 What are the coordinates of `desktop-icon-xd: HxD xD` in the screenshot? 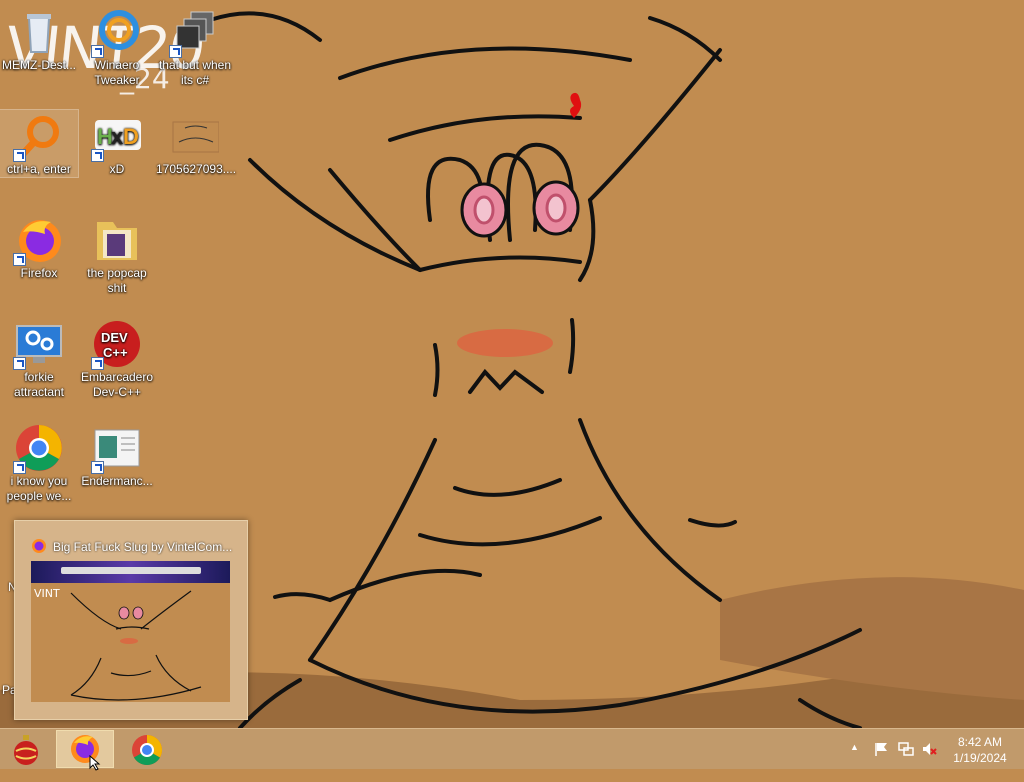 It's located at (117, 143).